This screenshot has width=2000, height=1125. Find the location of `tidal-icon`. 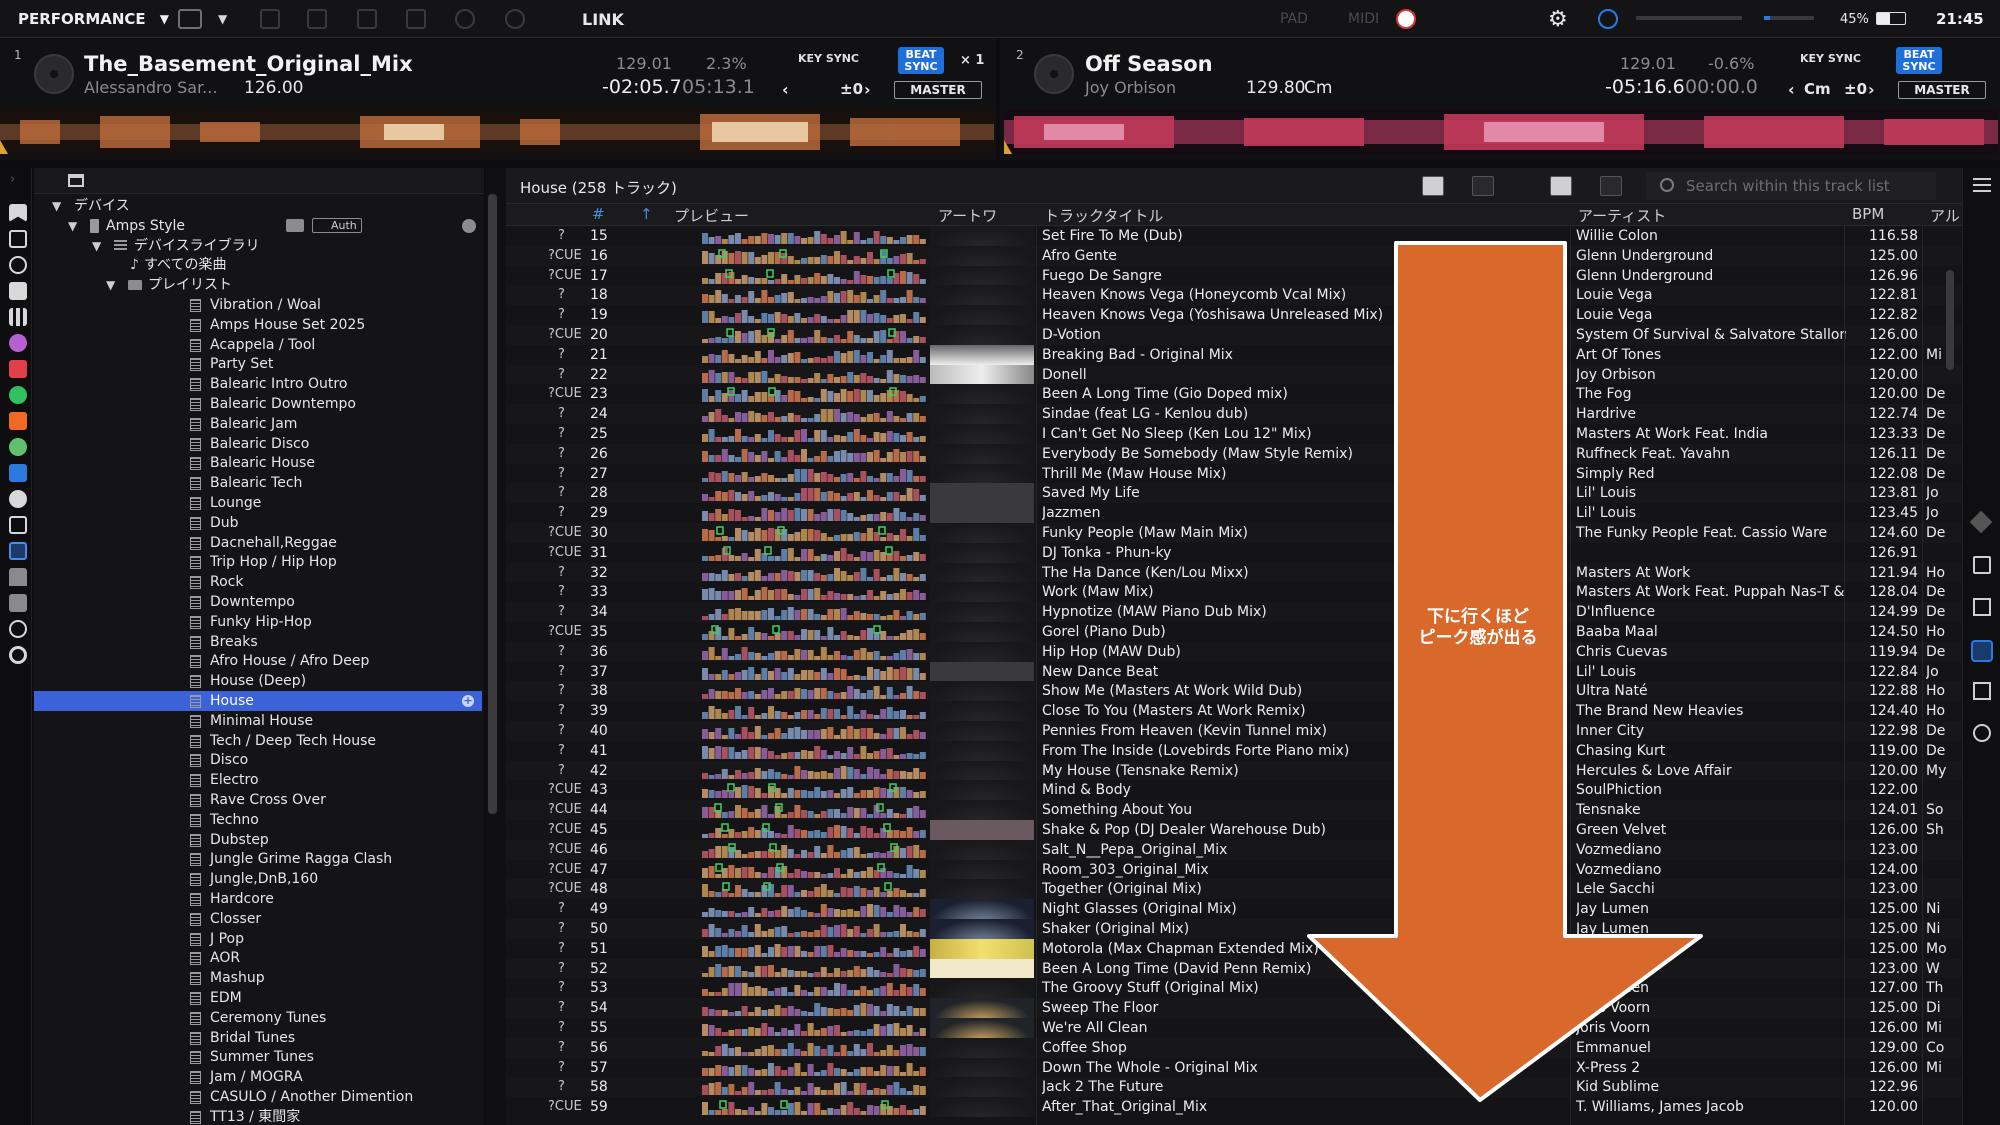

tidal-icon is located at coordinates (18, 343).